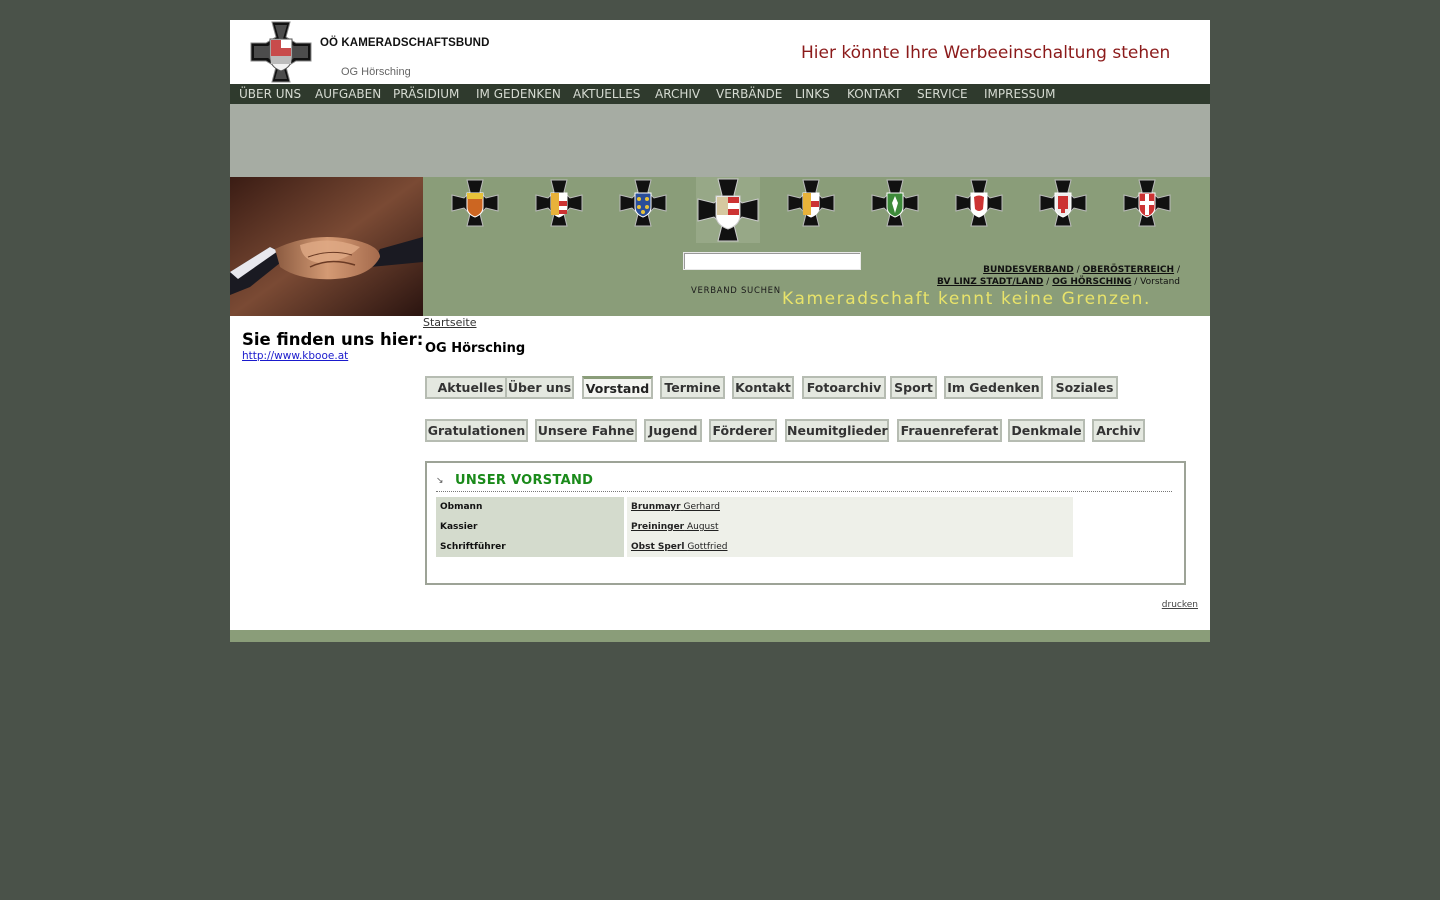 The height and width of the screenshot is (900, 1440). Describe the element at coordinates (811, 203) in the screenshot. I see `salzburg-cross-icon` at that location.